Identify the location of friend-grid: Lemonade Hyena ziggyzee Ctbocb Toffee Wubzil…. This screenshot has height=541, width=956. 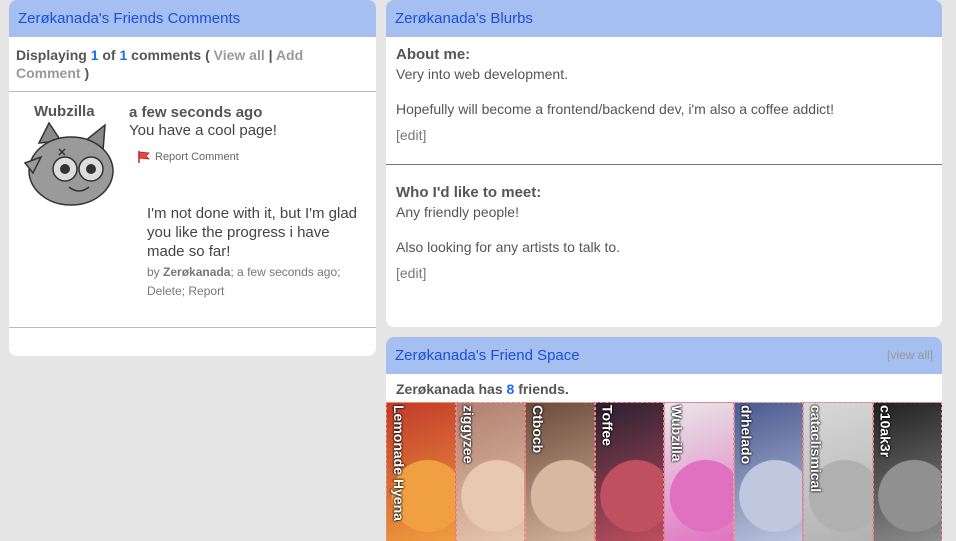
(664, 471).